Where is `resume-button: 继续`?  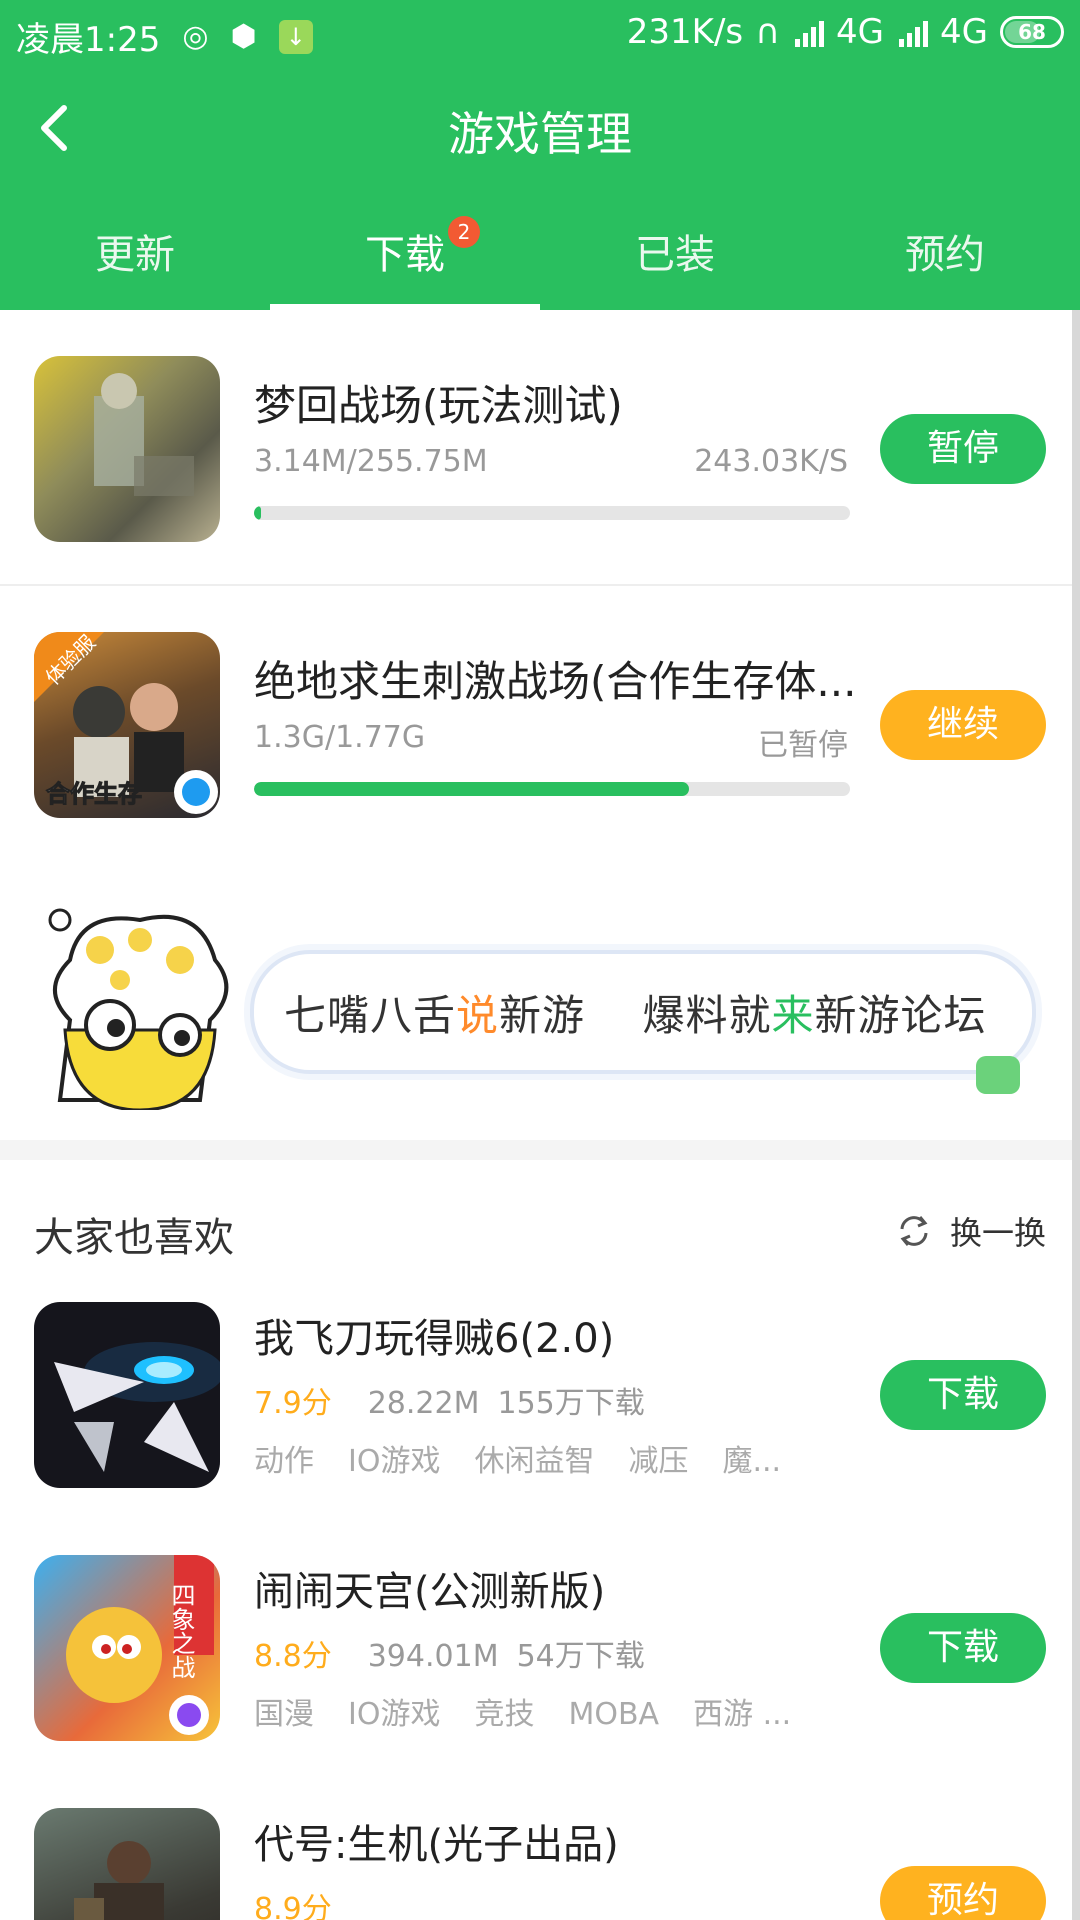
resume-button: 继续 is located at coordinates (963, 725).